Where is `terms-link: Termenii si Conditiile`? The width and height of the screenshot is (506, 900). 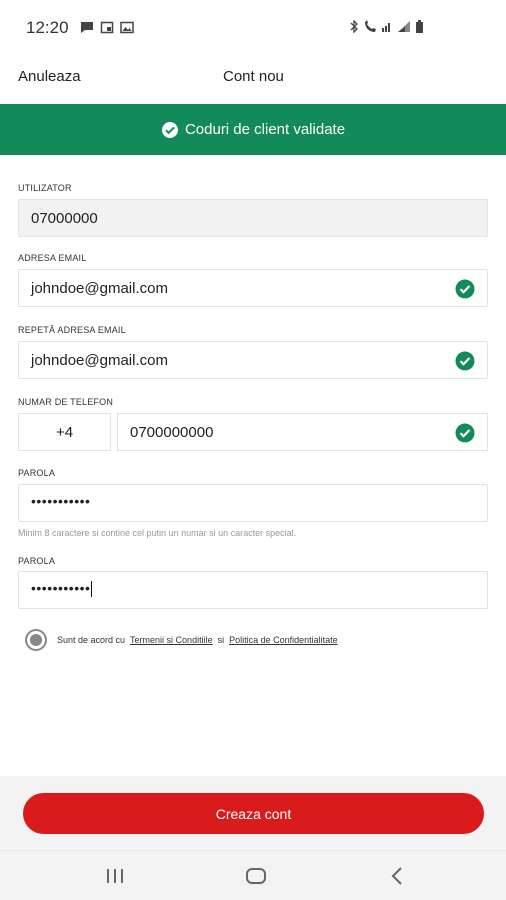
terms-link: Termenii si Conditiile is located at coordinates (171, 640).